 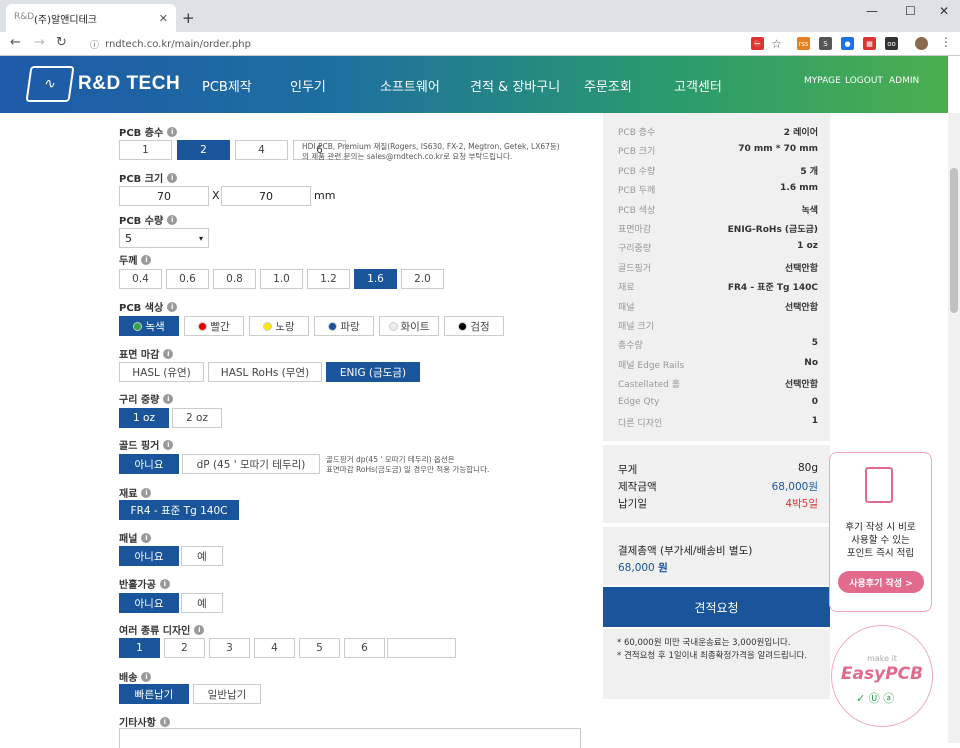 What do you see at coordinates (776, 44) in the screenshot?
I see `bookmark-star-icon: ☆` at bounding box center [776, 44].